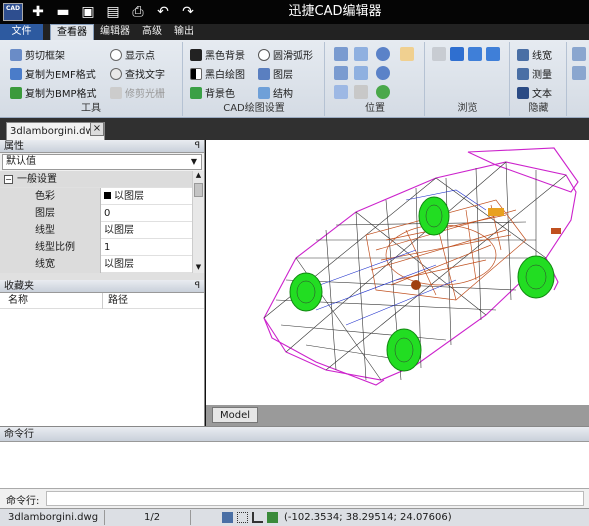 This screenshot has width=589, height=526. What do you see at coordinates (152, 517) in the screenshot?
I see `status-page: 1/2` at bounding box center [152, 517].